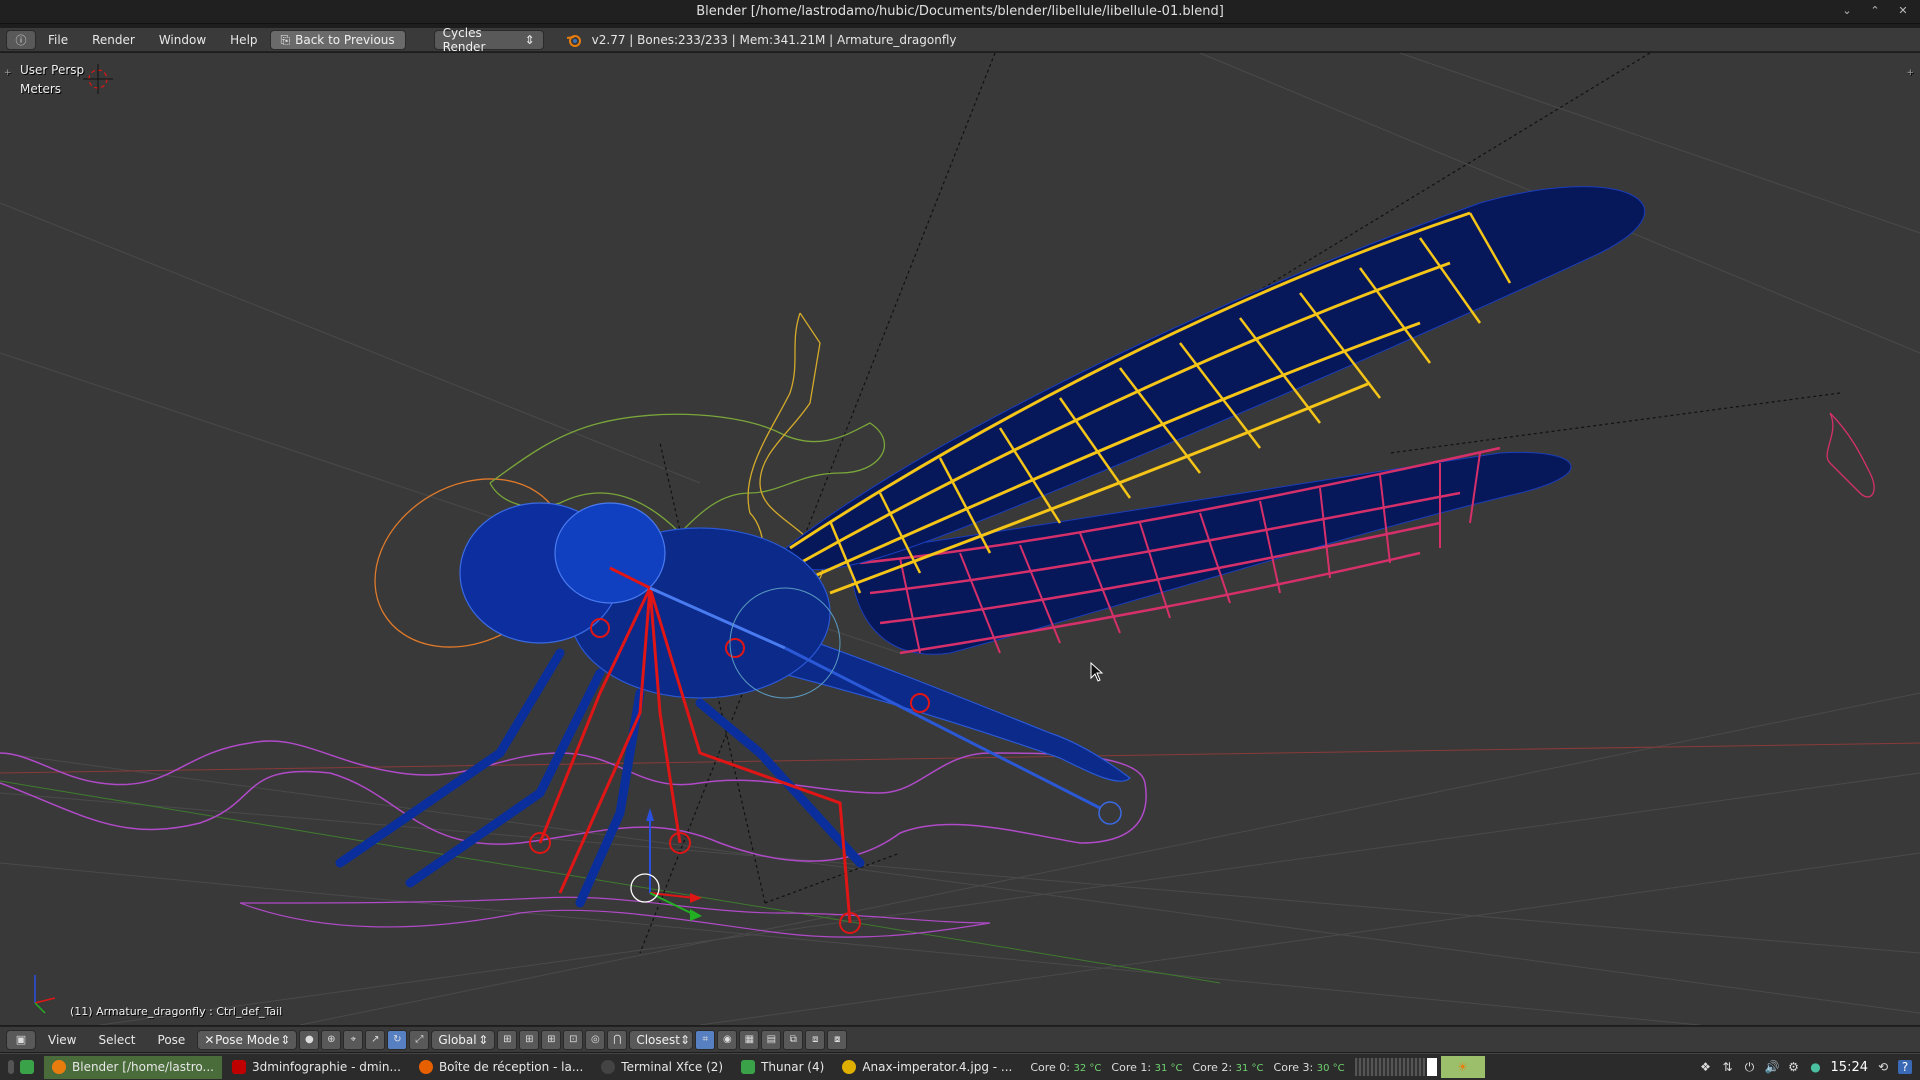 The image size is (1920, 1080). Describe the element at coordinates (59, 1067) in the screenshot. I see `blender-icon` at that location.